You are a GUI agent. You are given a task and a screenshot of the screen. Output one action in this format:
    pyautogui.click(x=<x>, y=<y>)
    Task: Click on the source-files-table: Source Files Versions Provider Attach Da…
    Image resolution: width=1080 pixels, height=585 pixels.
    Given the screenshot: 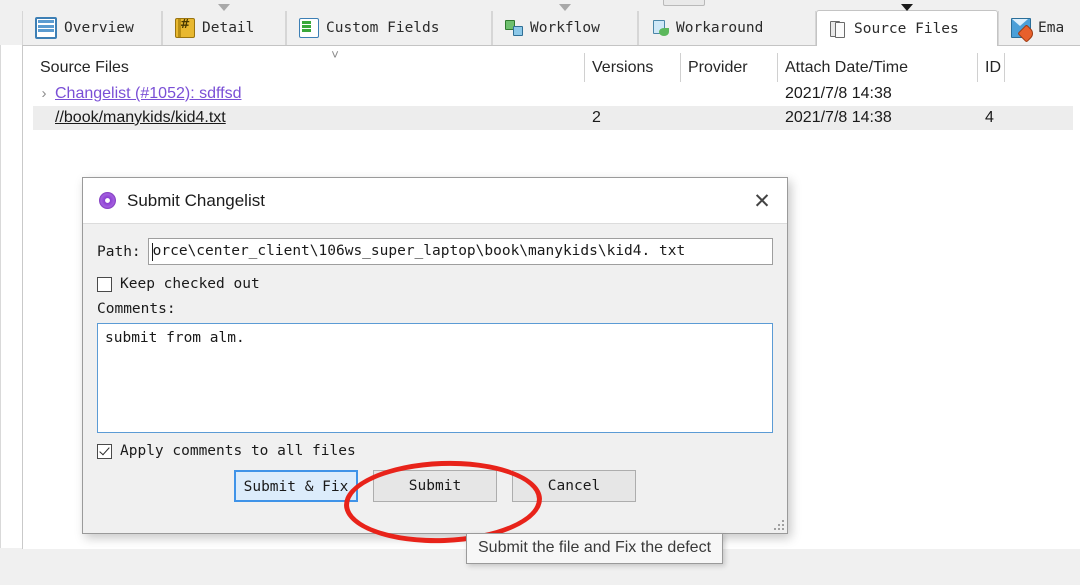 What is the action you would take?
    pyautogui.click(x=553, y=89)
    